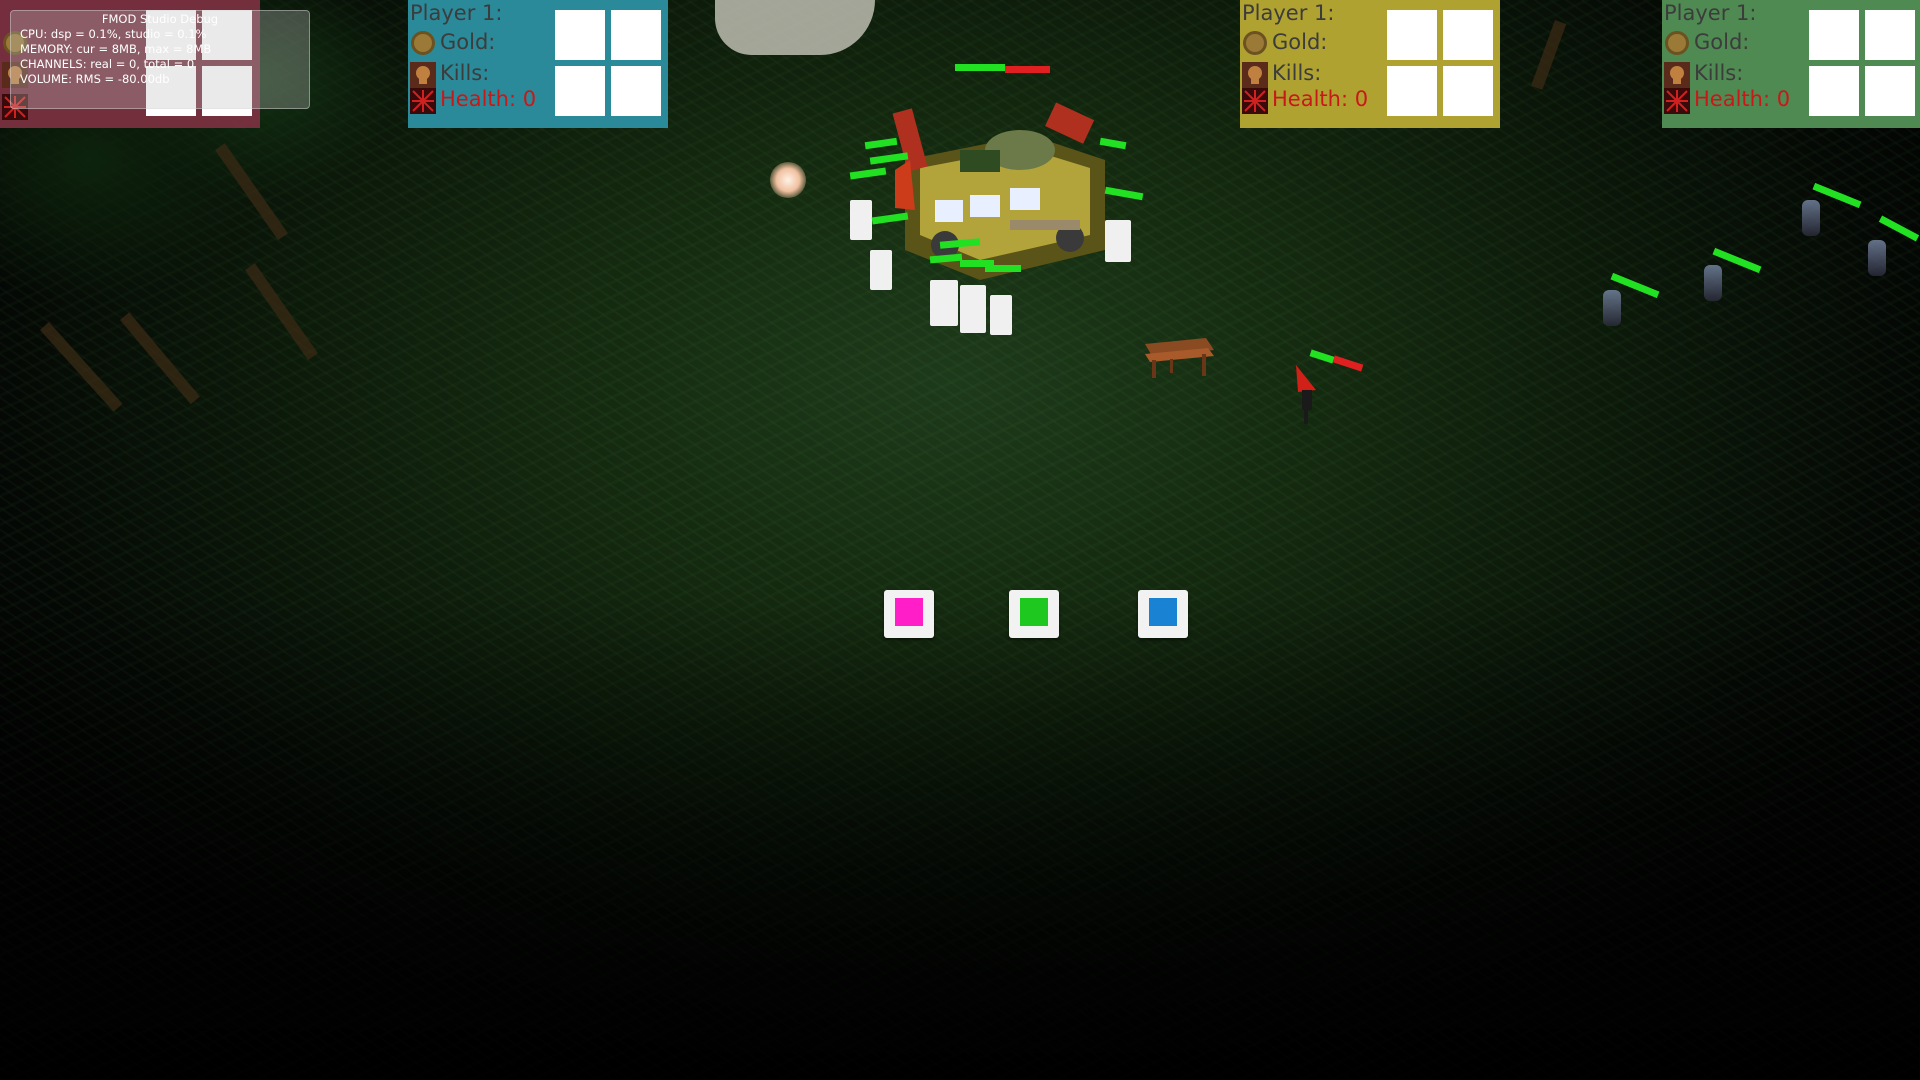  What do you see at coordinates (160, 19) in the screenshot?
I see `fmod-debug-title: FMOD Studio Debug` at bounding box center [160, 19].